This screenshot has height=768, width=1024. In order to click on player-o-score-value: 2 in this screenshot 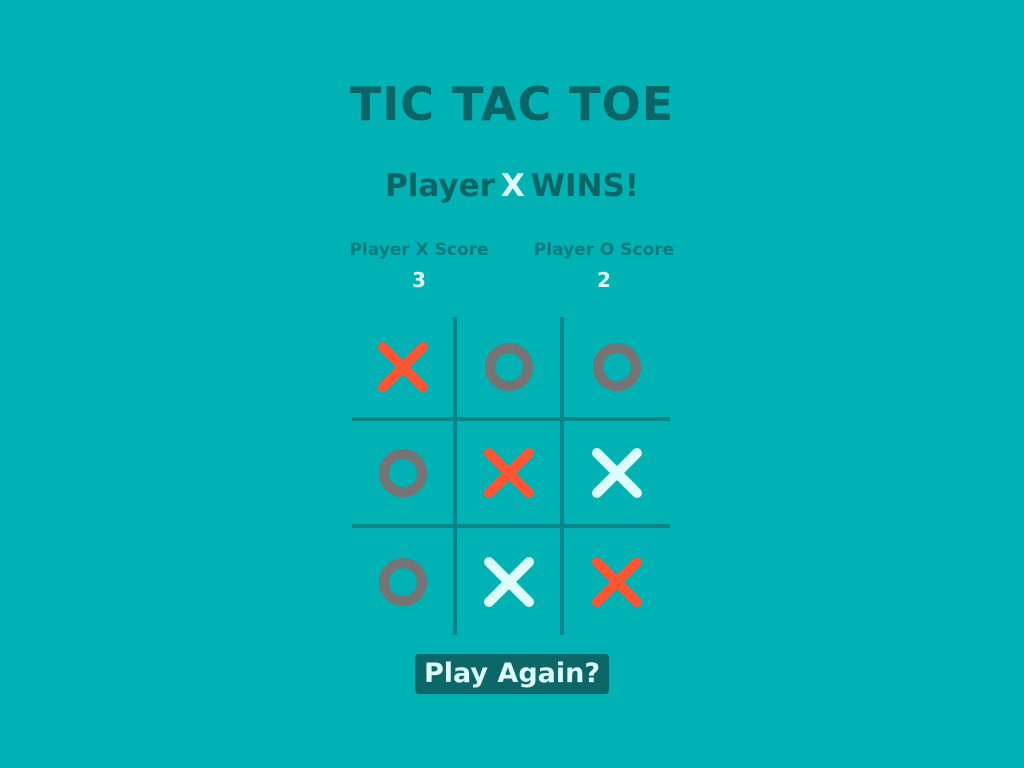, I will do `click(604, 280)`.